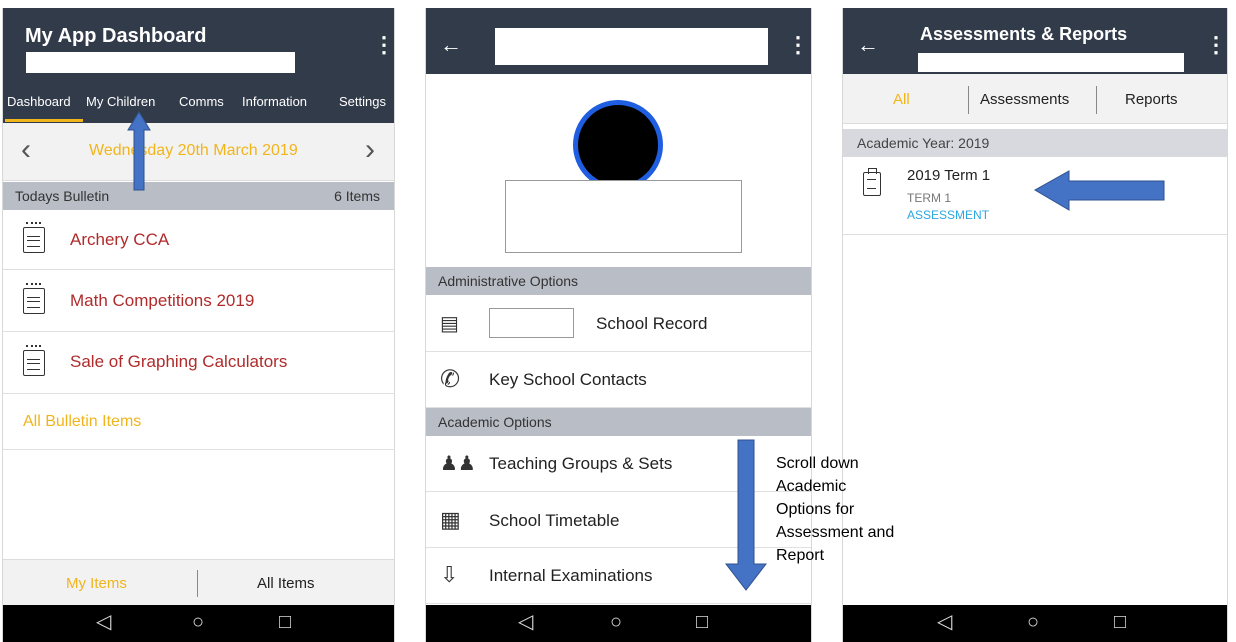 Image resolution: width=1236 pixels, height=642 pixels. What do you see at coordinates (1099, 190) in the screenshot?
I see `left-arrow-annotation` at bounding box center [1099, 190].